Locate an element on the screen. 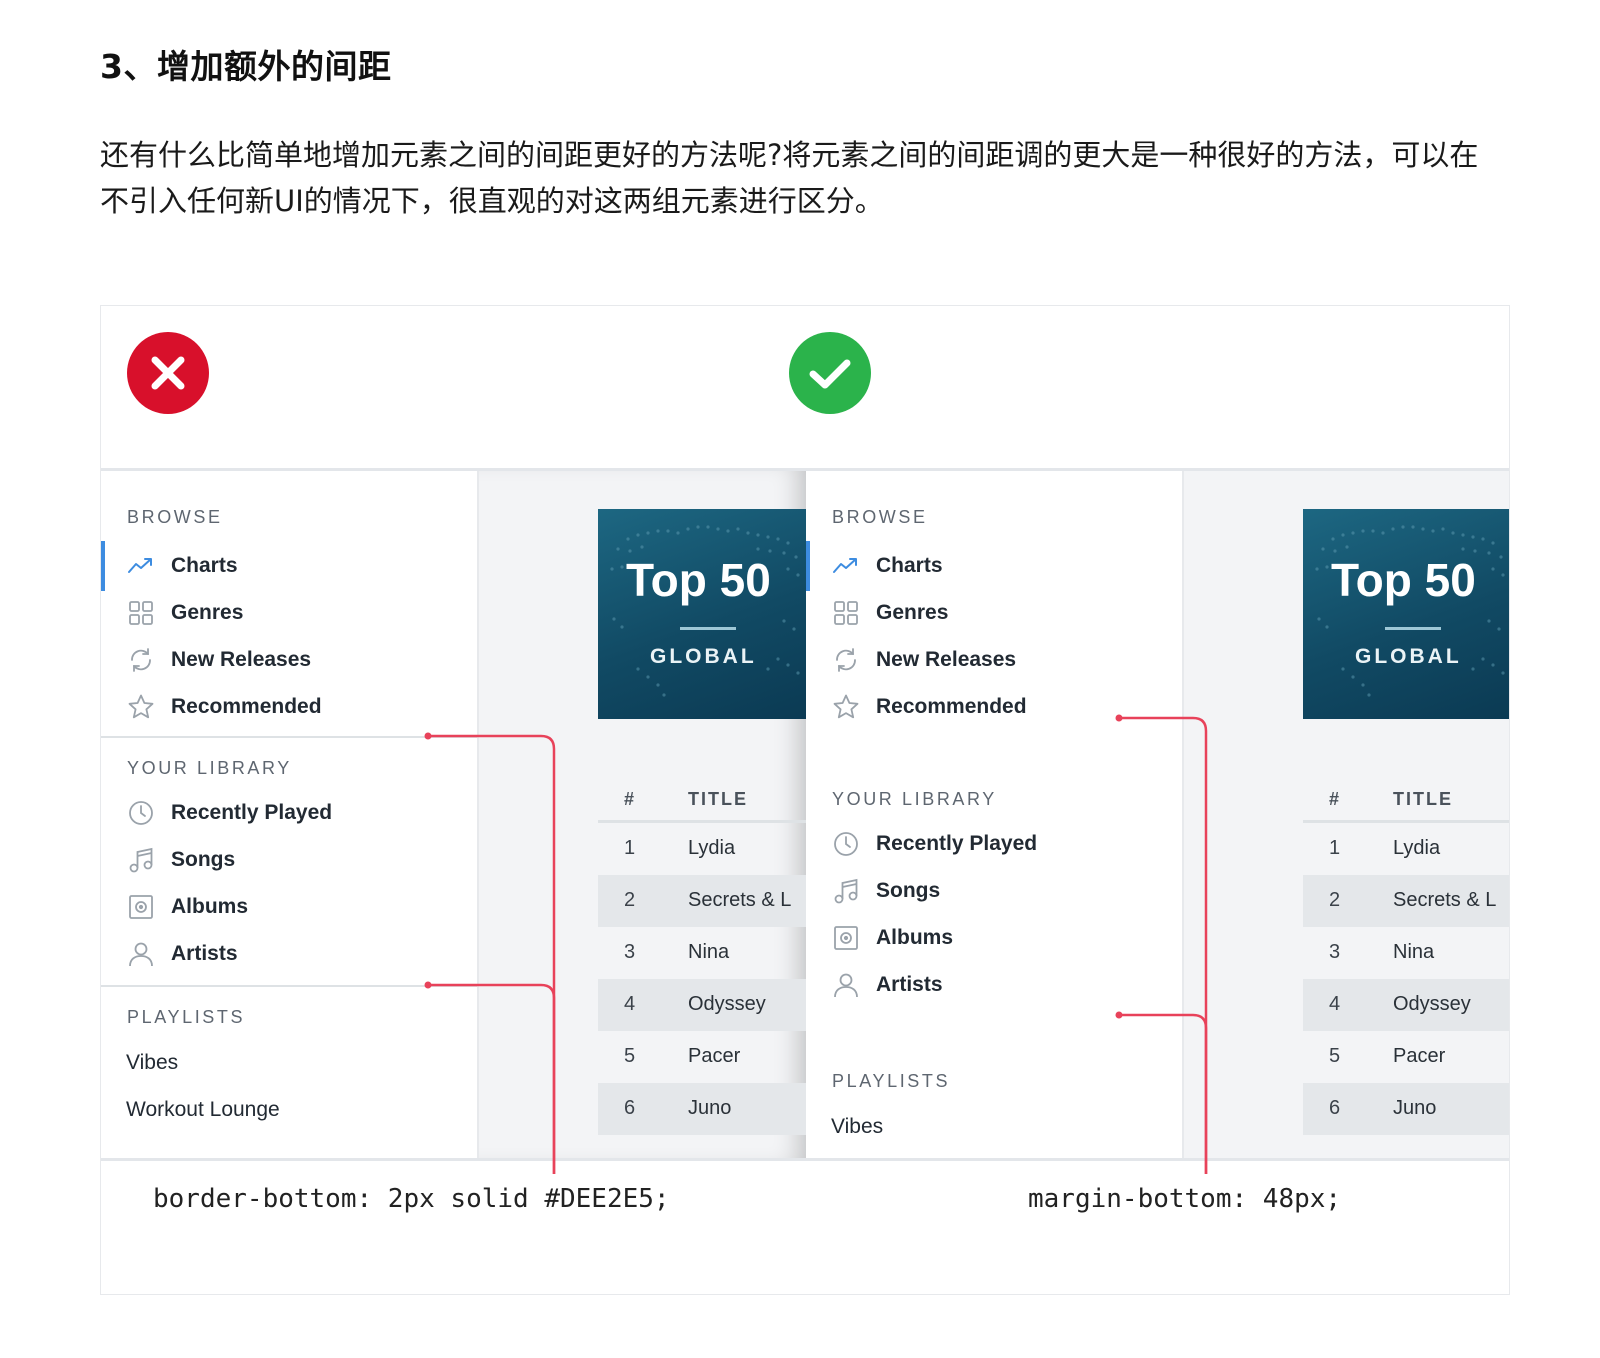  active-indicator is located at coordinates (808, 566).